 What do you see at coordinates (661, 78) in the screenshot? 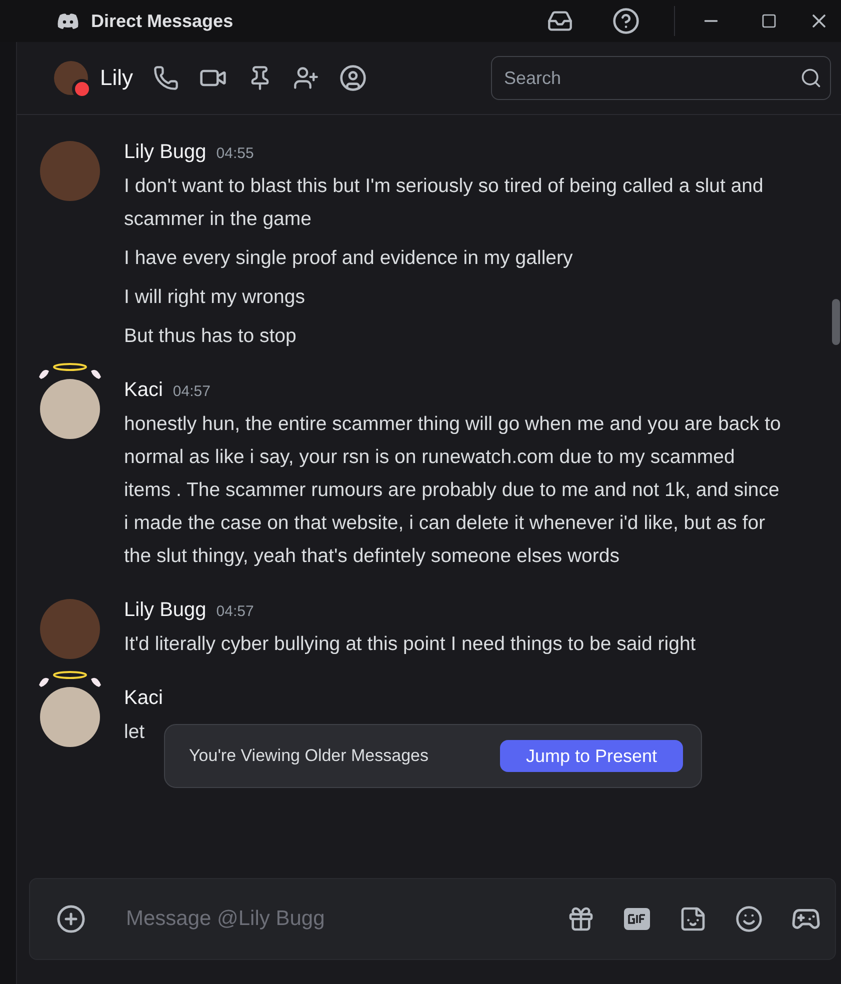
I see `search-field: Search` at bounding box center [661, 78].